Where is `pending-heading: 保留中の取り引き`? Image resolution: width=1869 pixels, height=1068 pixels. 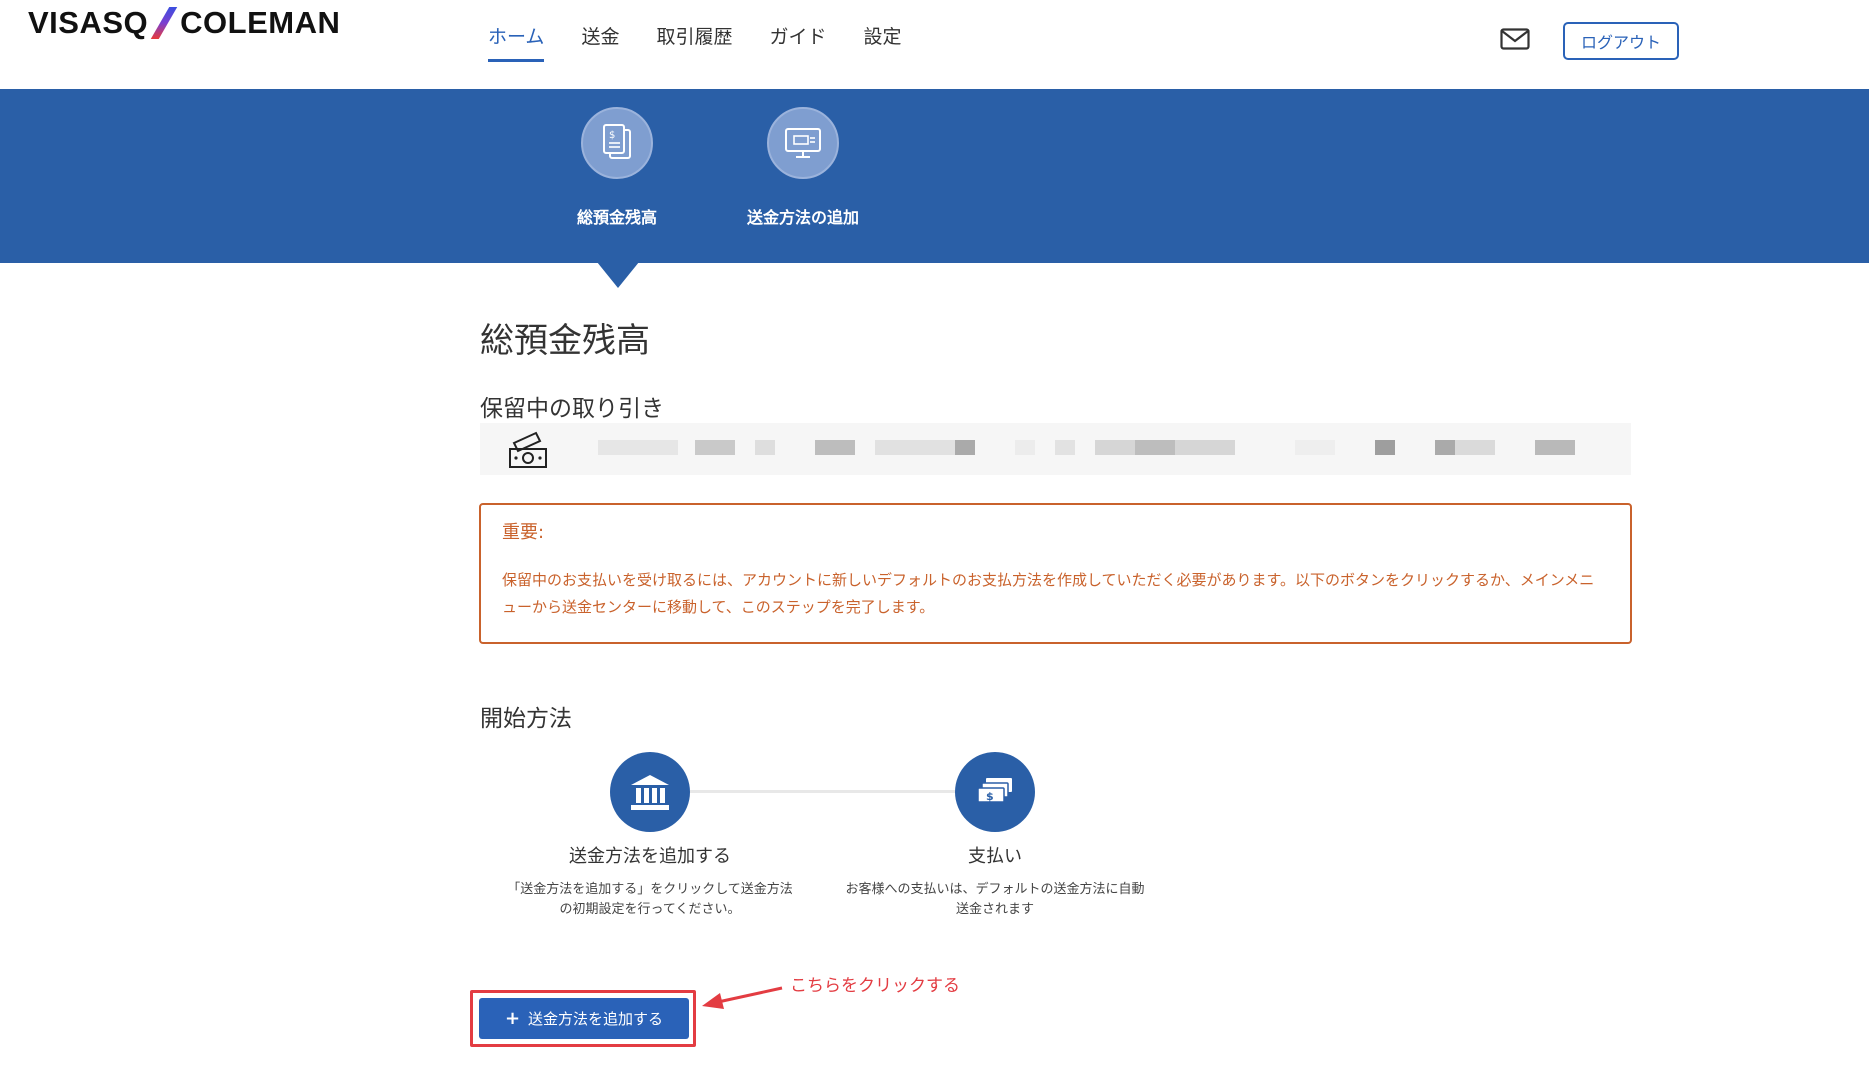
pending-heading: 保留中の取り引き is located at coordinates (572, 409).